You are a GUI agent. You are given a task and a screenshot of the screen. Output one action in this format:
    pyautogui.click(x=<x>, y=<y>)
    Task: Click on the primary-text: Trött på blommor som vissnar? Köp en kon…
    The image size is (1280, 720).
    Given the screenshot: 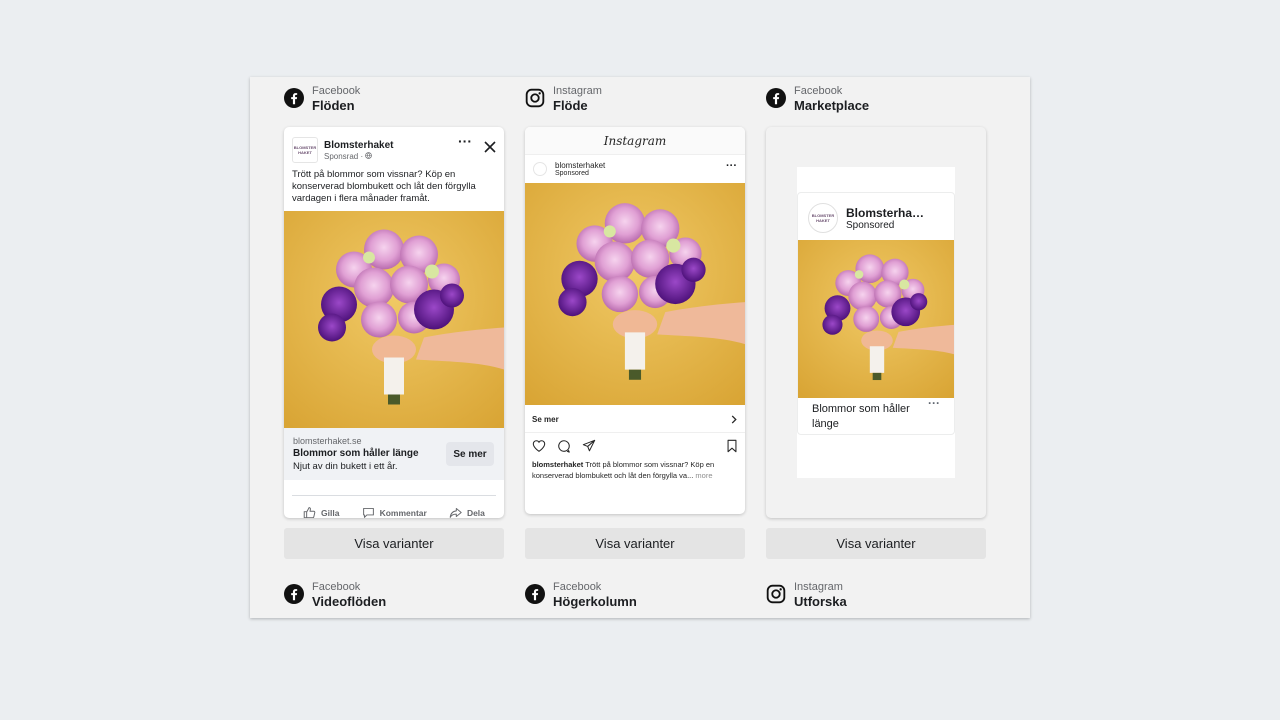 What is the action you would take?
    pyautogui.click(x=384, y=186)
    